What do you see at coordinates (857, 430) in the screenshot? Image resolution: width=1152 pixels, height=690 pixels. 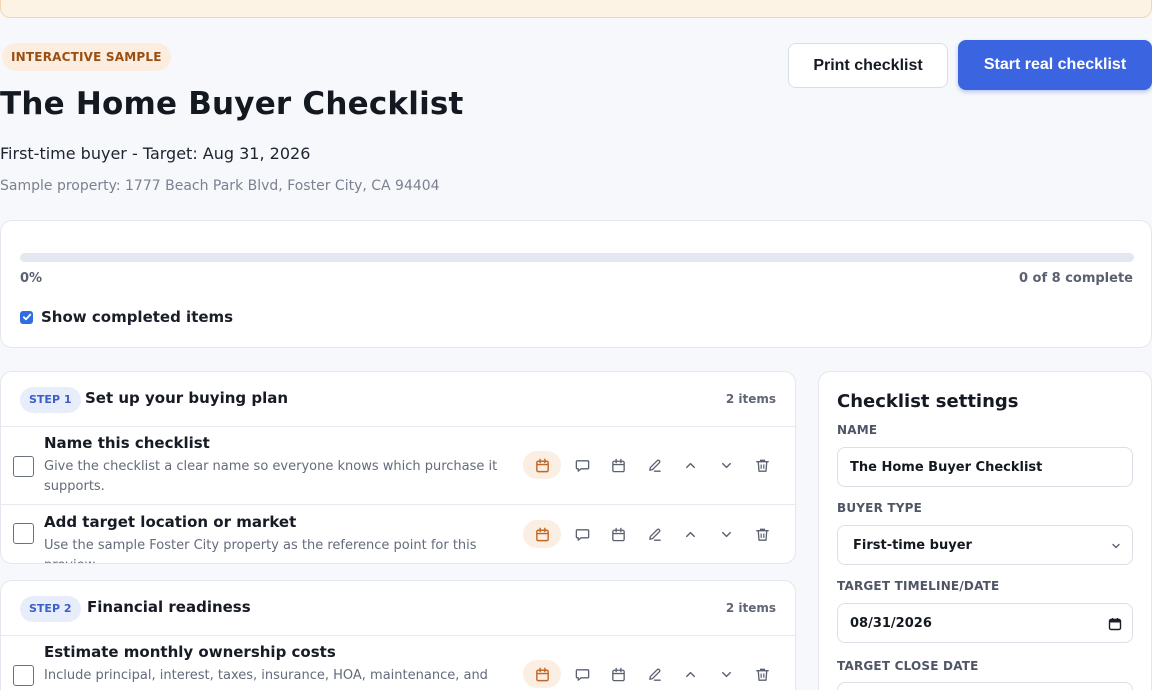 I see `name-label: NAME` at bounding box center [857, 430].